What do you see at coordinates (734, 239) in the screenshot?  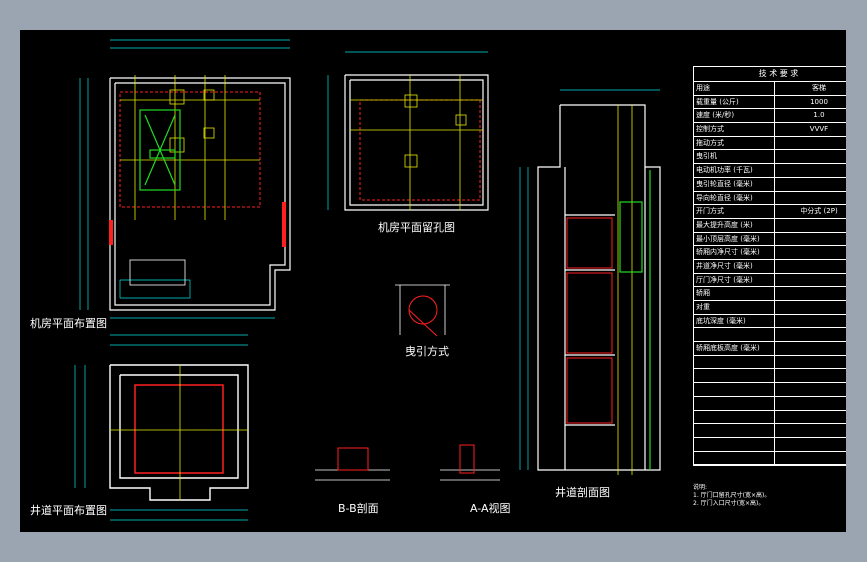 I see `spec-key: 最小顶层高度 (毫米)` at bounding box center [734, 239].